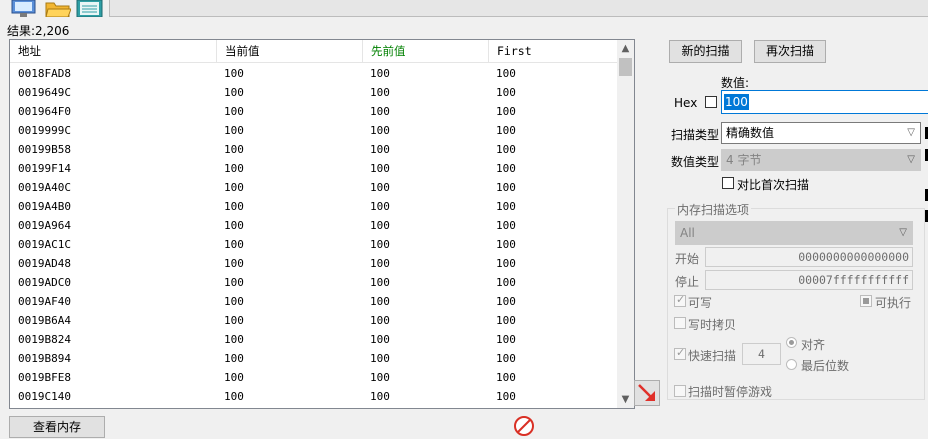  Describe the element at coordinates (680, 391) in the screenshot. I see `pause-game-checkbox` at that location.